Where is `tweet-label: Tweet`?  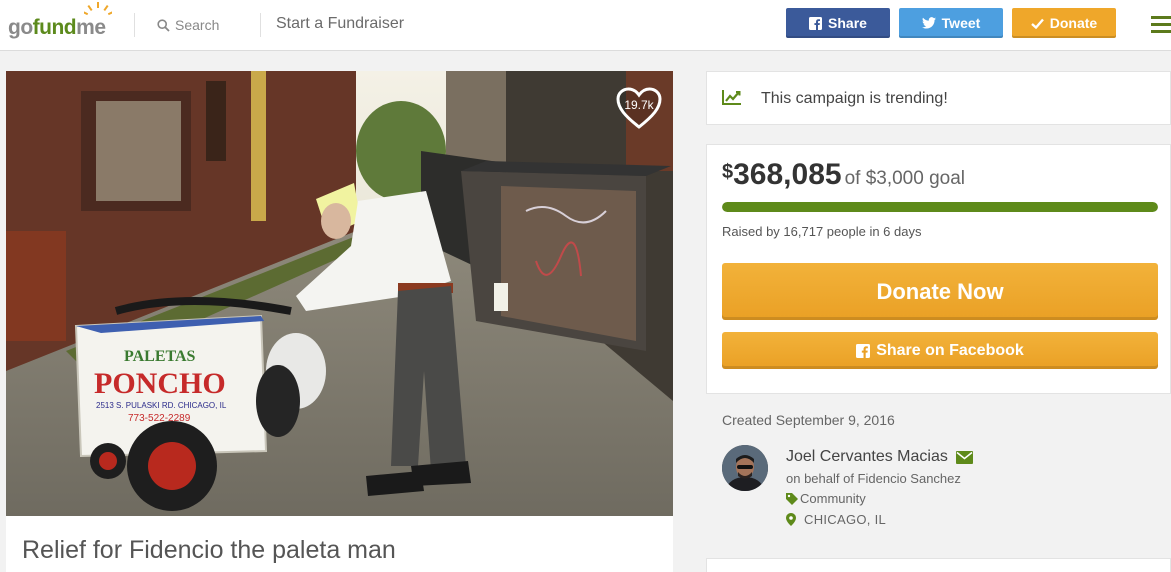
tweet-label: Tweet is located at coordinates (961, 23).